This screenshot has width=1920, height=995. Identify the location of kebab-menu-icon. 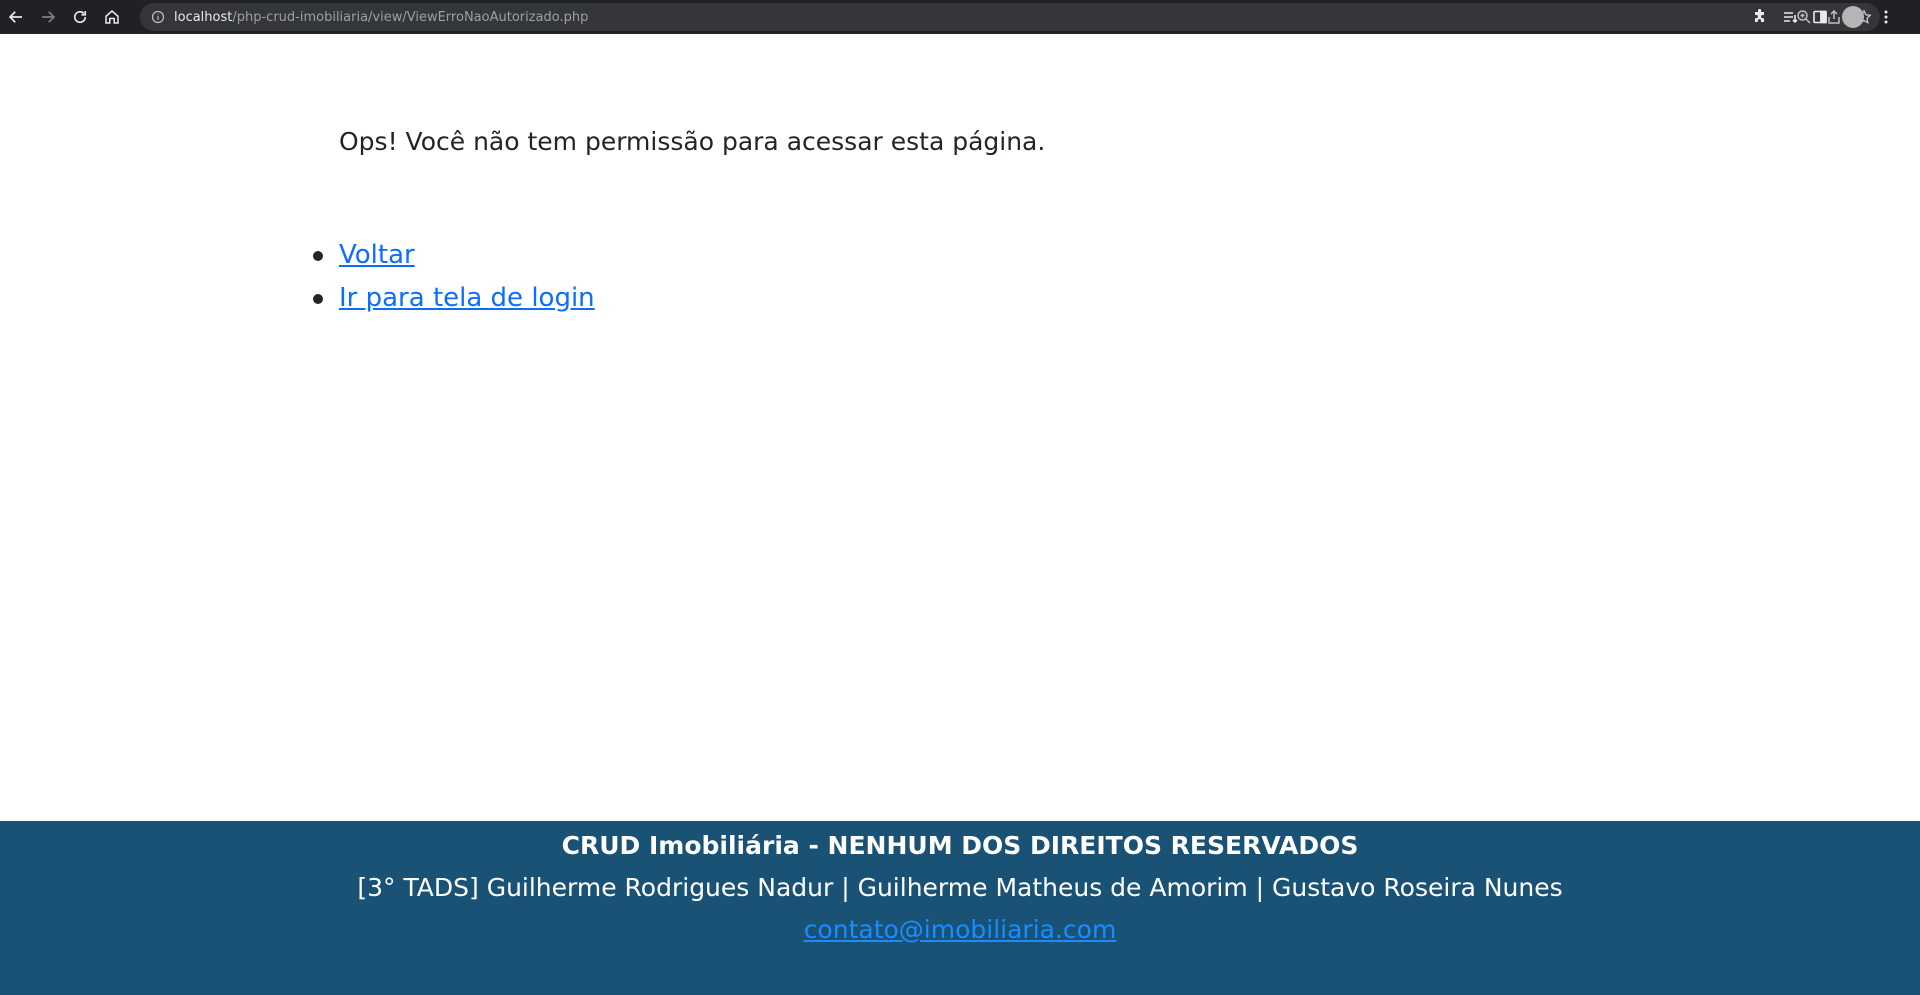
(1886, 17).